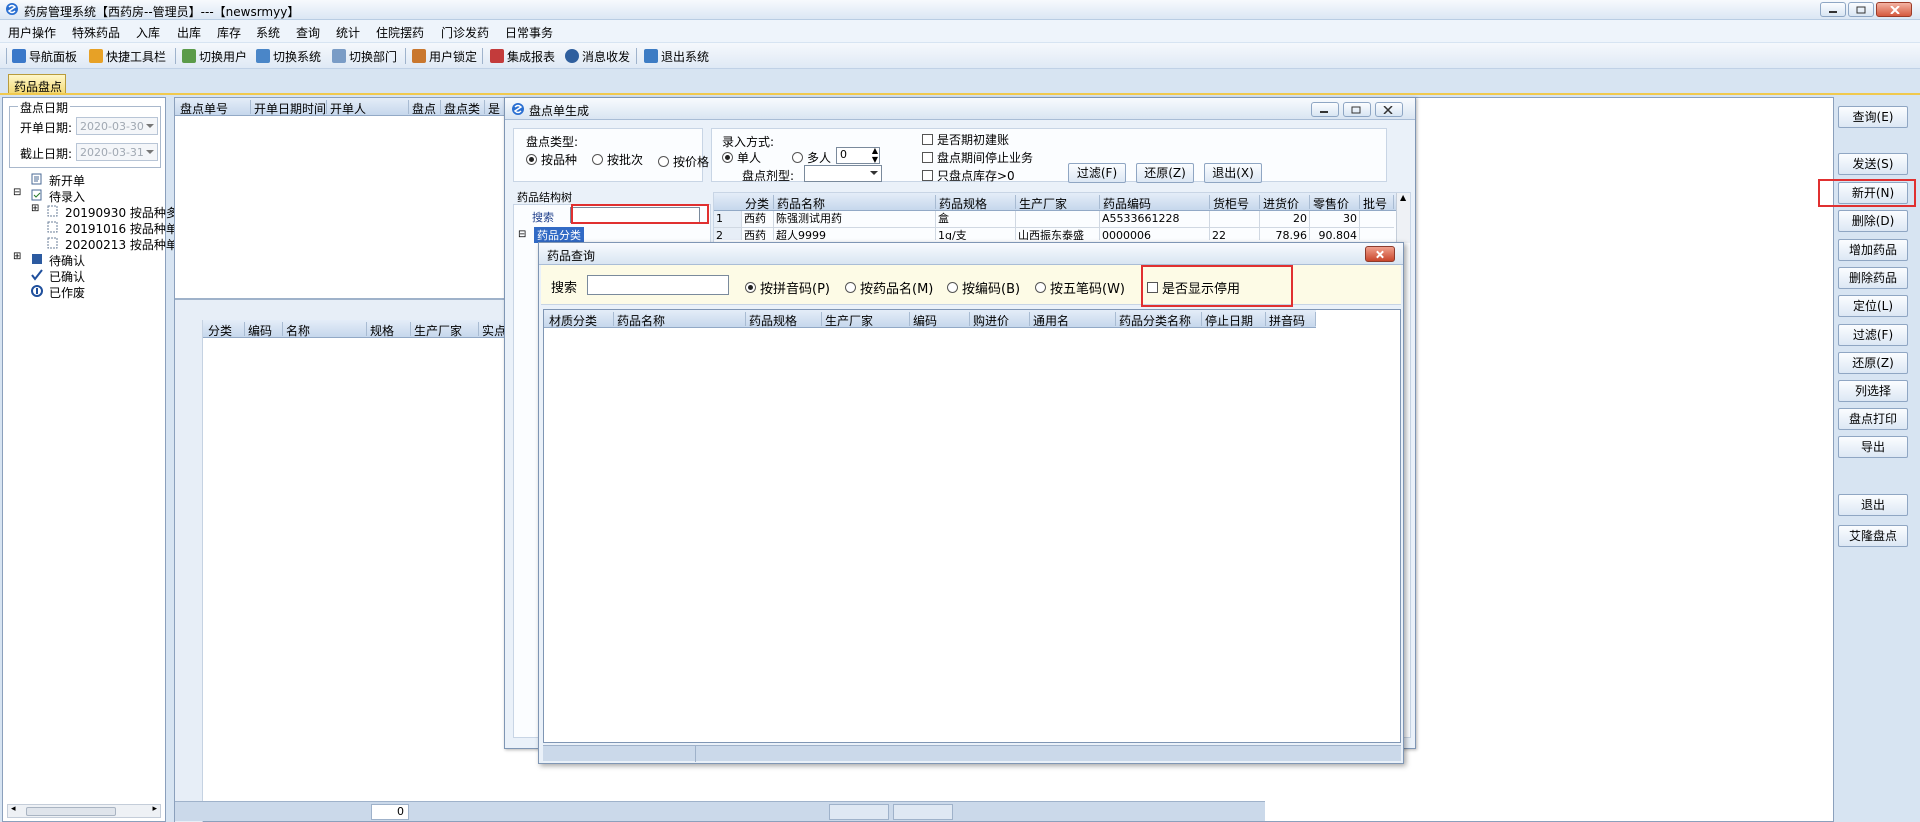 The width and height of the screenshot is (1920, 822). What do you see at coordinates (983, 287) in the screenshot?
I see `radio-by-code: 按编码(B)` at bounding box center [983, 287].